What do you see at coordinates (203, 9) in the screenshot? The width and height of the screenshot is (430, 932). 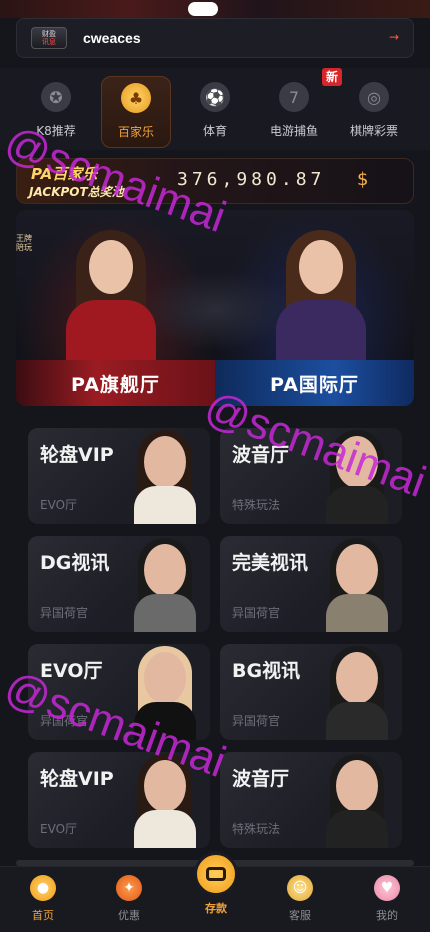 I see `home-indicator` at bounding box center [203, 9].